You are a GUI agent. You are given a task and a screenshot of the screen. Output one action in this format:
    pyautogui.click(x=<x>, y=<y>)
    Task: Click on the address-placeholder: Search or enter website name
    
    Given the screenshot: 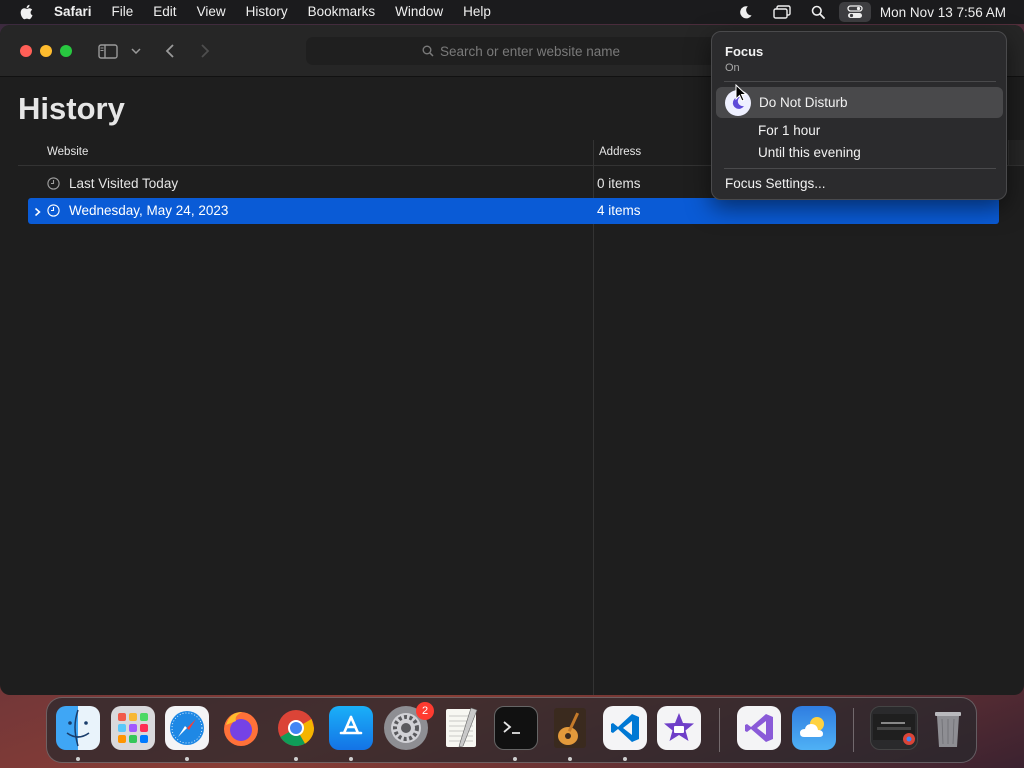 What is the action you would take?
    pyautogui.click(x=530, y=51)
    